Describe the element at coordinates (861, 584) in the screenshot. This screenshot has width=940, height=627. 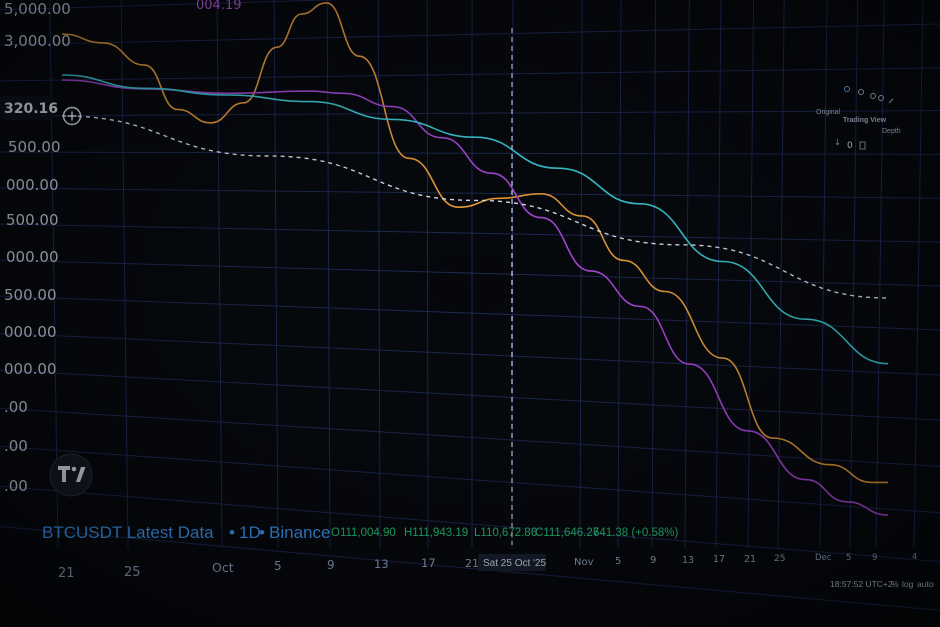
I see `status-clock: 18:57:52 UTC+2` at that location.